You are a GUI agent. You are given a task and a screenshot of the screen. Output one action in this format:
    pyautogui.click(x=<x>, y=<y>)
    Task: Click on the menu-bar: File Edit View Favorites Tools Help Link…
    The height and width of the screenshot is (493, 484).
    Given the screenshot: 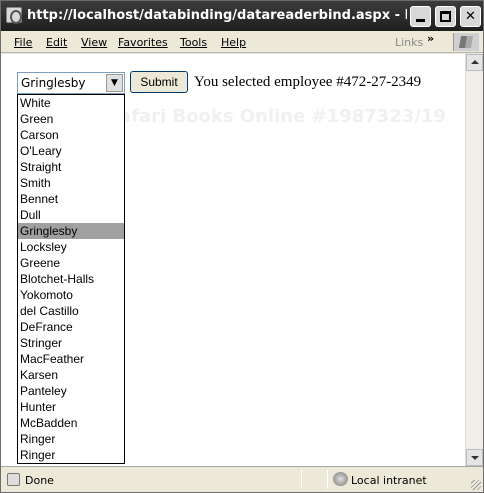 What is the action you would take?
    pyautogui.click(x=242, y=42)
    